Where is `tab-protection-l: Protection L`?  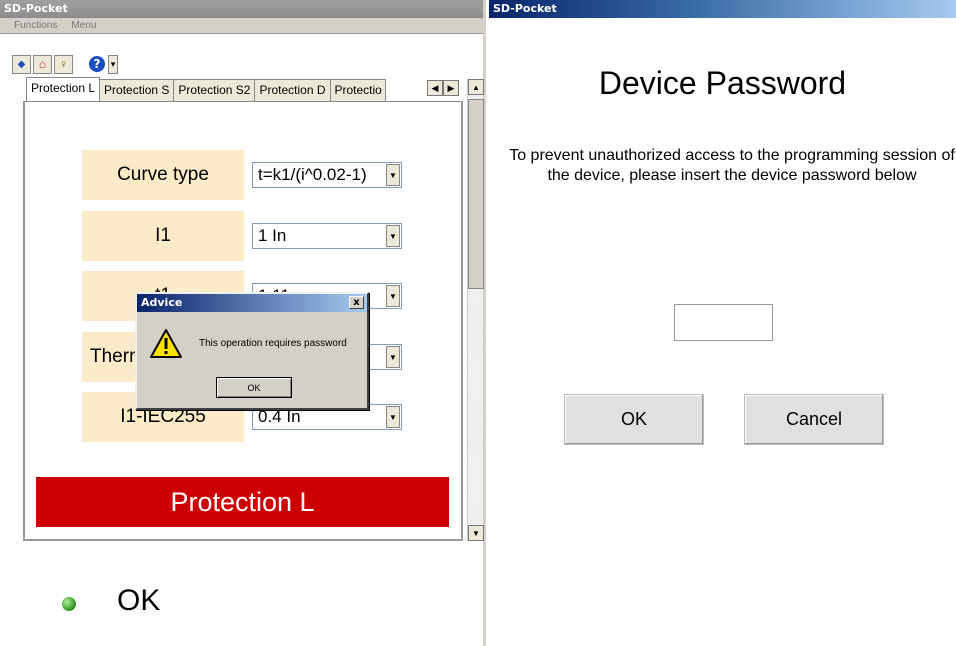 tab-protection-l: Protection L is located at coordinates (63, 89).